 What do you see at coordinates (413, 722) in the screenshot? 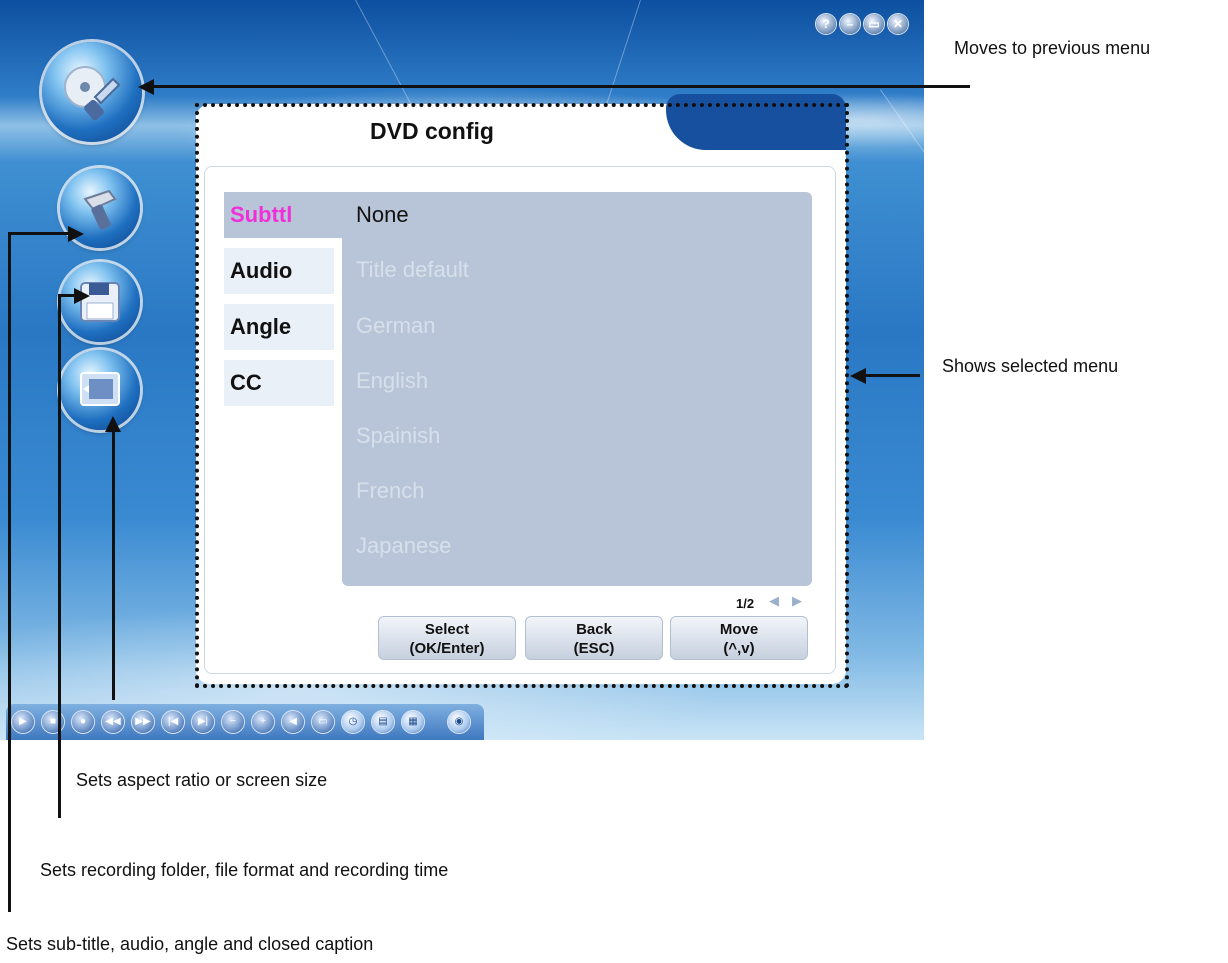
I see `keyboard-icon: ▦` at bounding box center [413, 722].